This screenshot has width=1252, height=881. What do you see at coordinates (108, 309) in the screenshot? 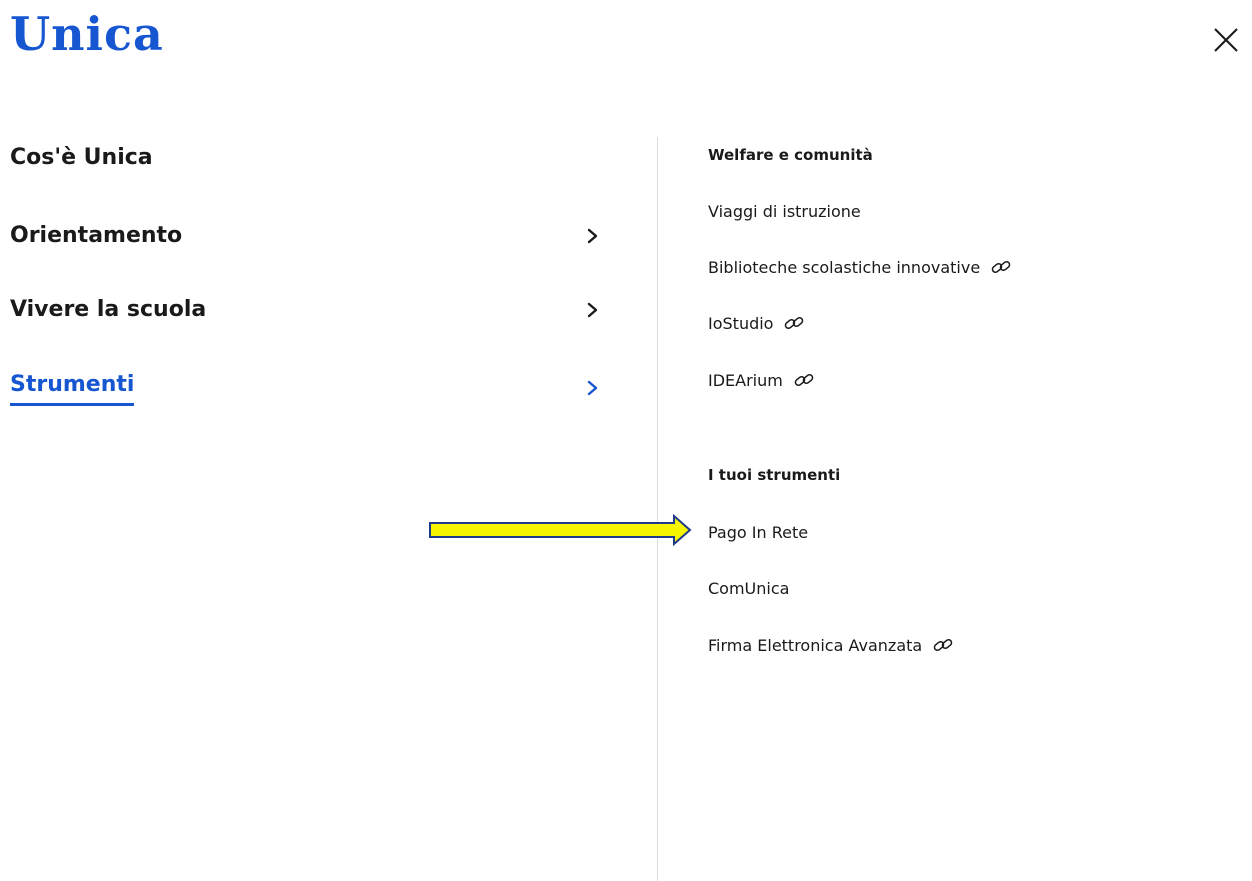
I see `nav-item-label: Vivere la scuola` at bounding box center [108, 309].